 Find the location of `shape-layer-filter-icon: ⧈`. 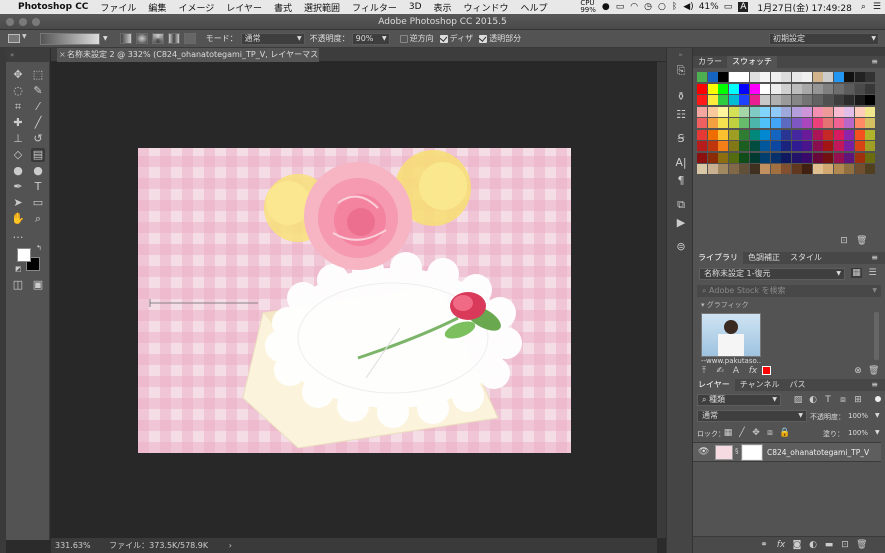

shape-layer-filter-icon: ⧈ is located at coordinates (843, 400).